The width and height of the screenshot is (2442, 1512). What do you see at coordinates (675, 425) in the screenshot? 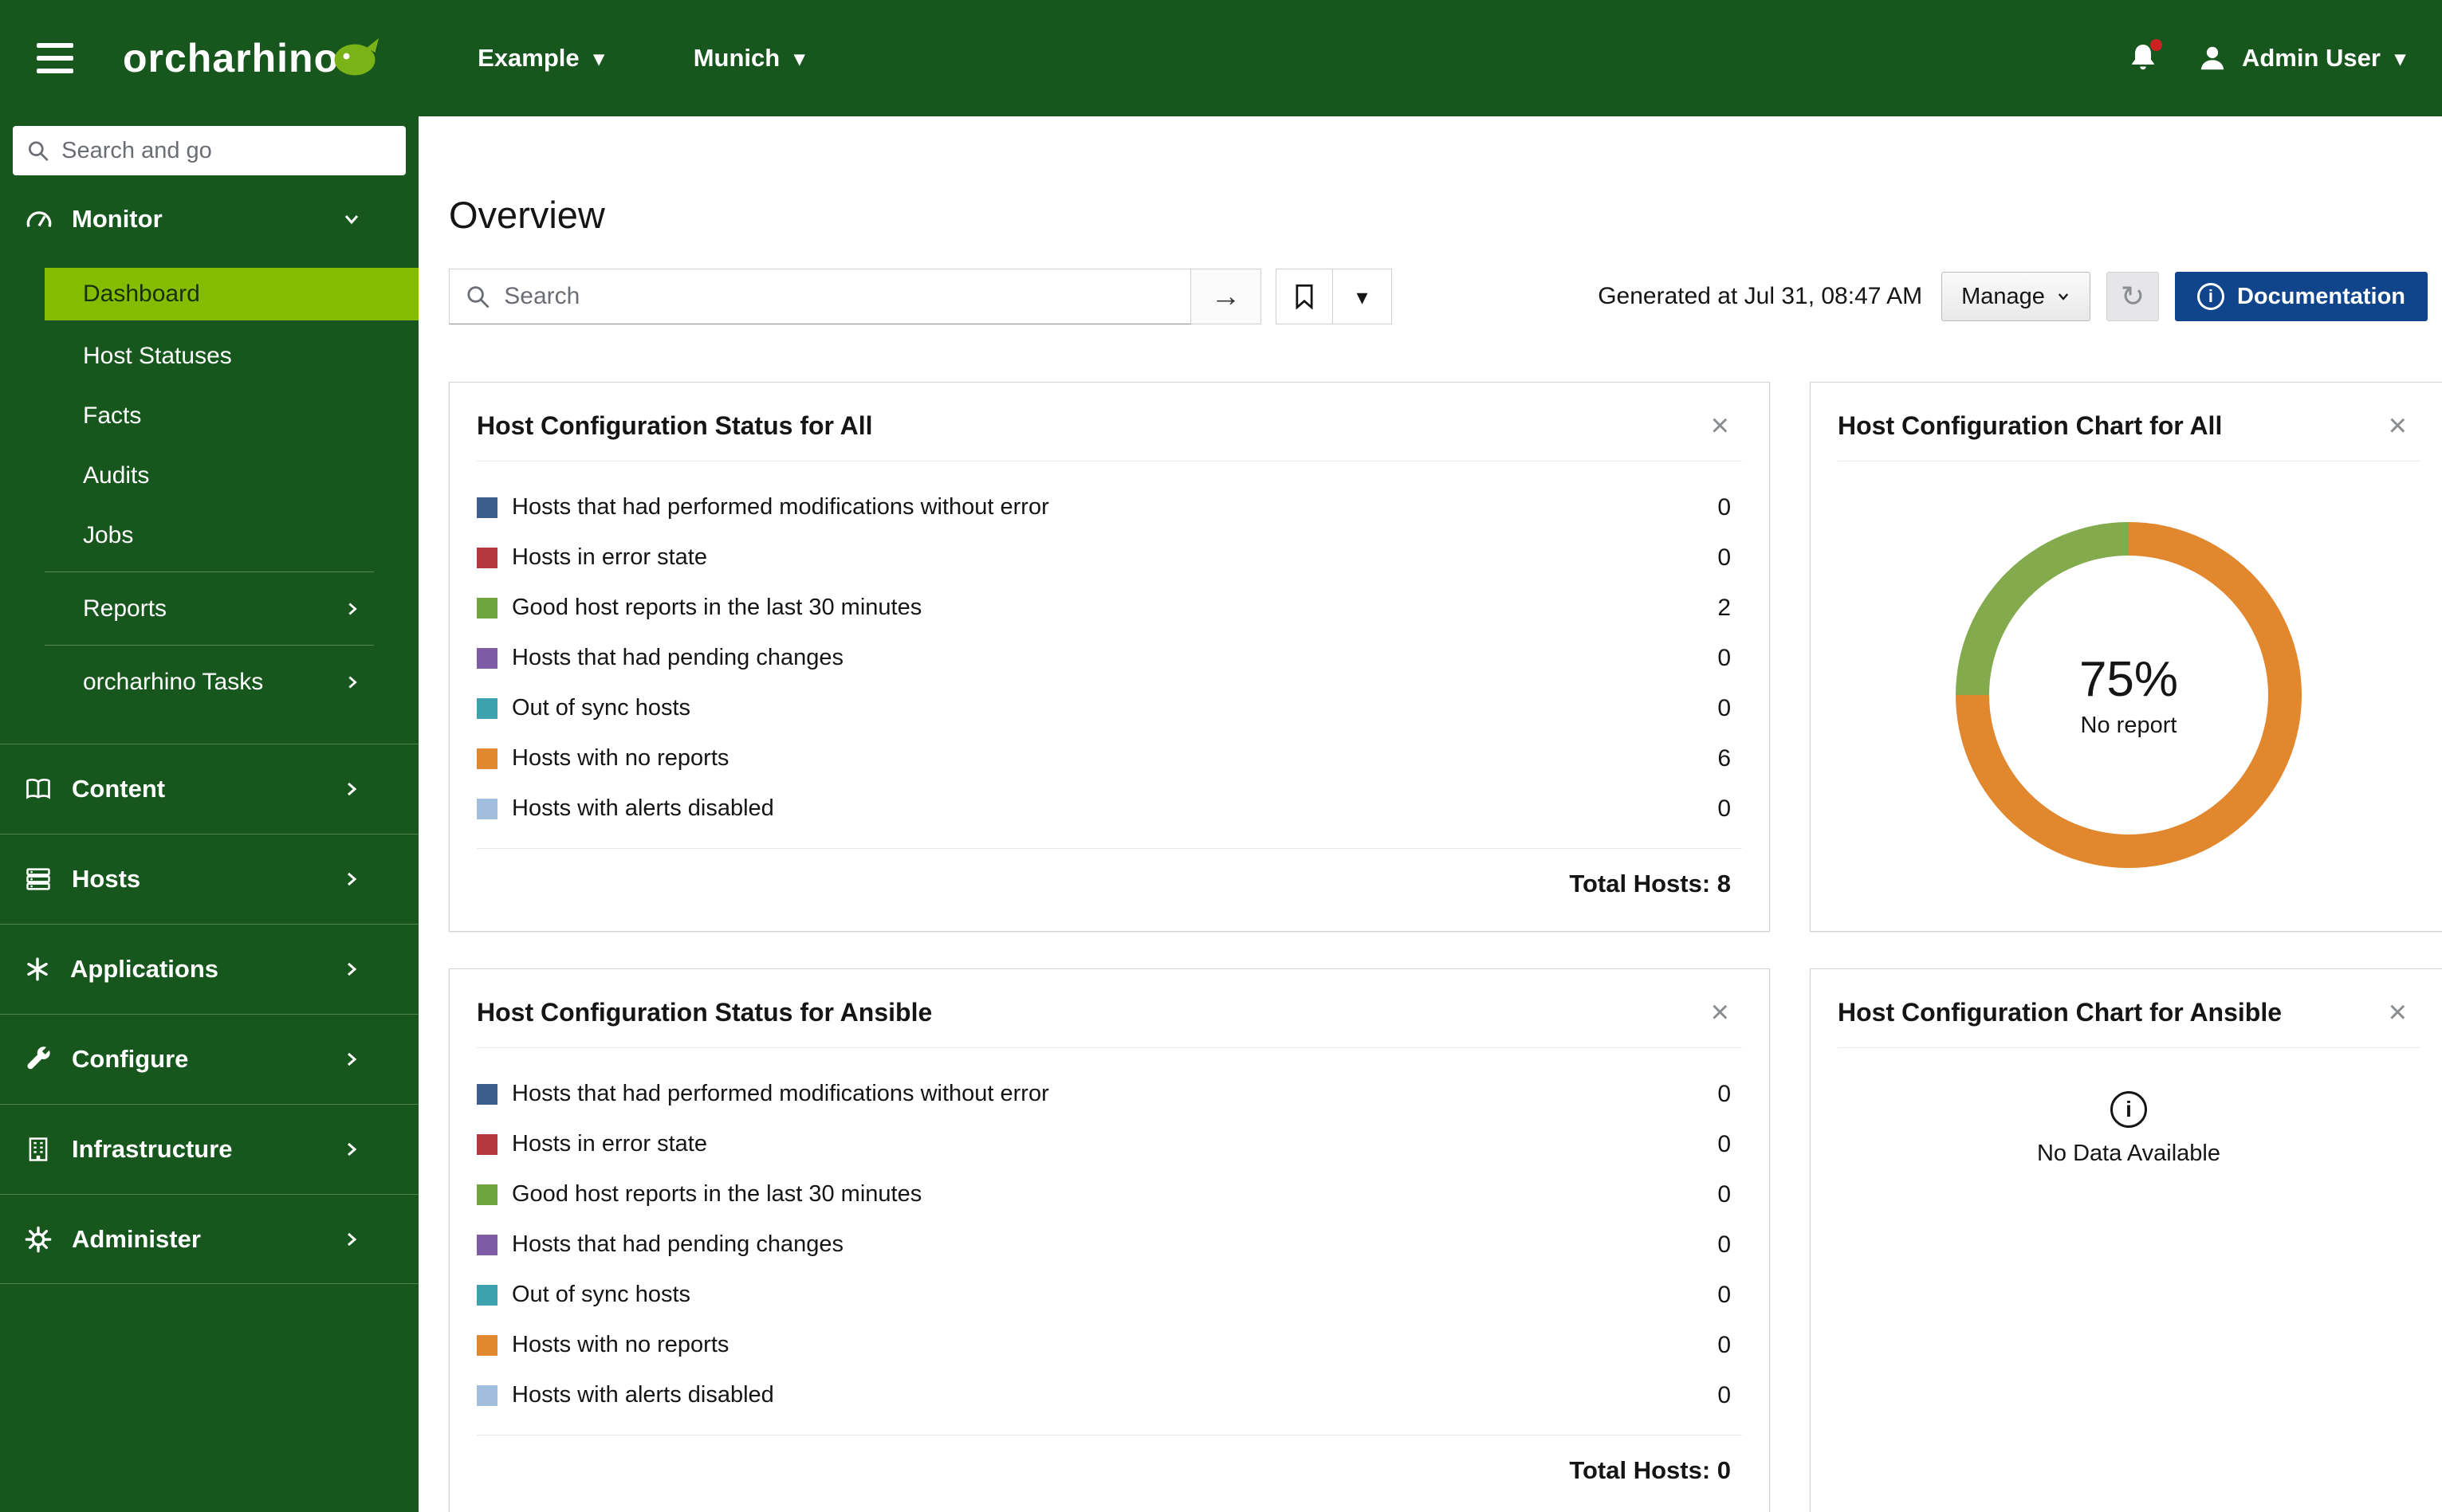
I see `card-title: Host Configuration Status for All` at bounding box center [675, 425].